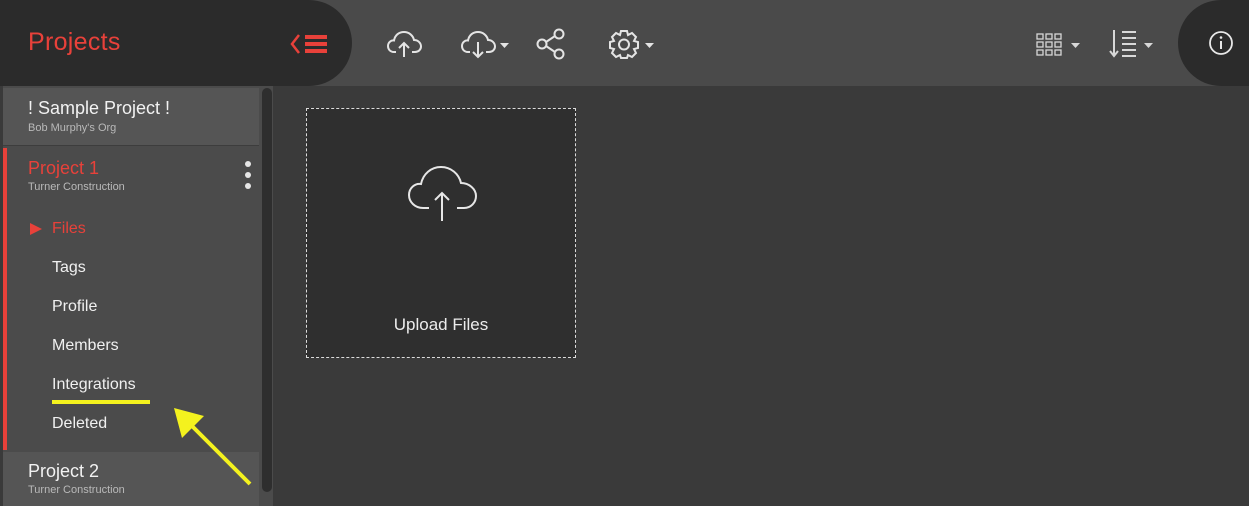 This screenshot has width=1249, height=506. I want to click on project-item-sample: ! Sample Project ! Bob Murphy's Org, so click(131, 117).